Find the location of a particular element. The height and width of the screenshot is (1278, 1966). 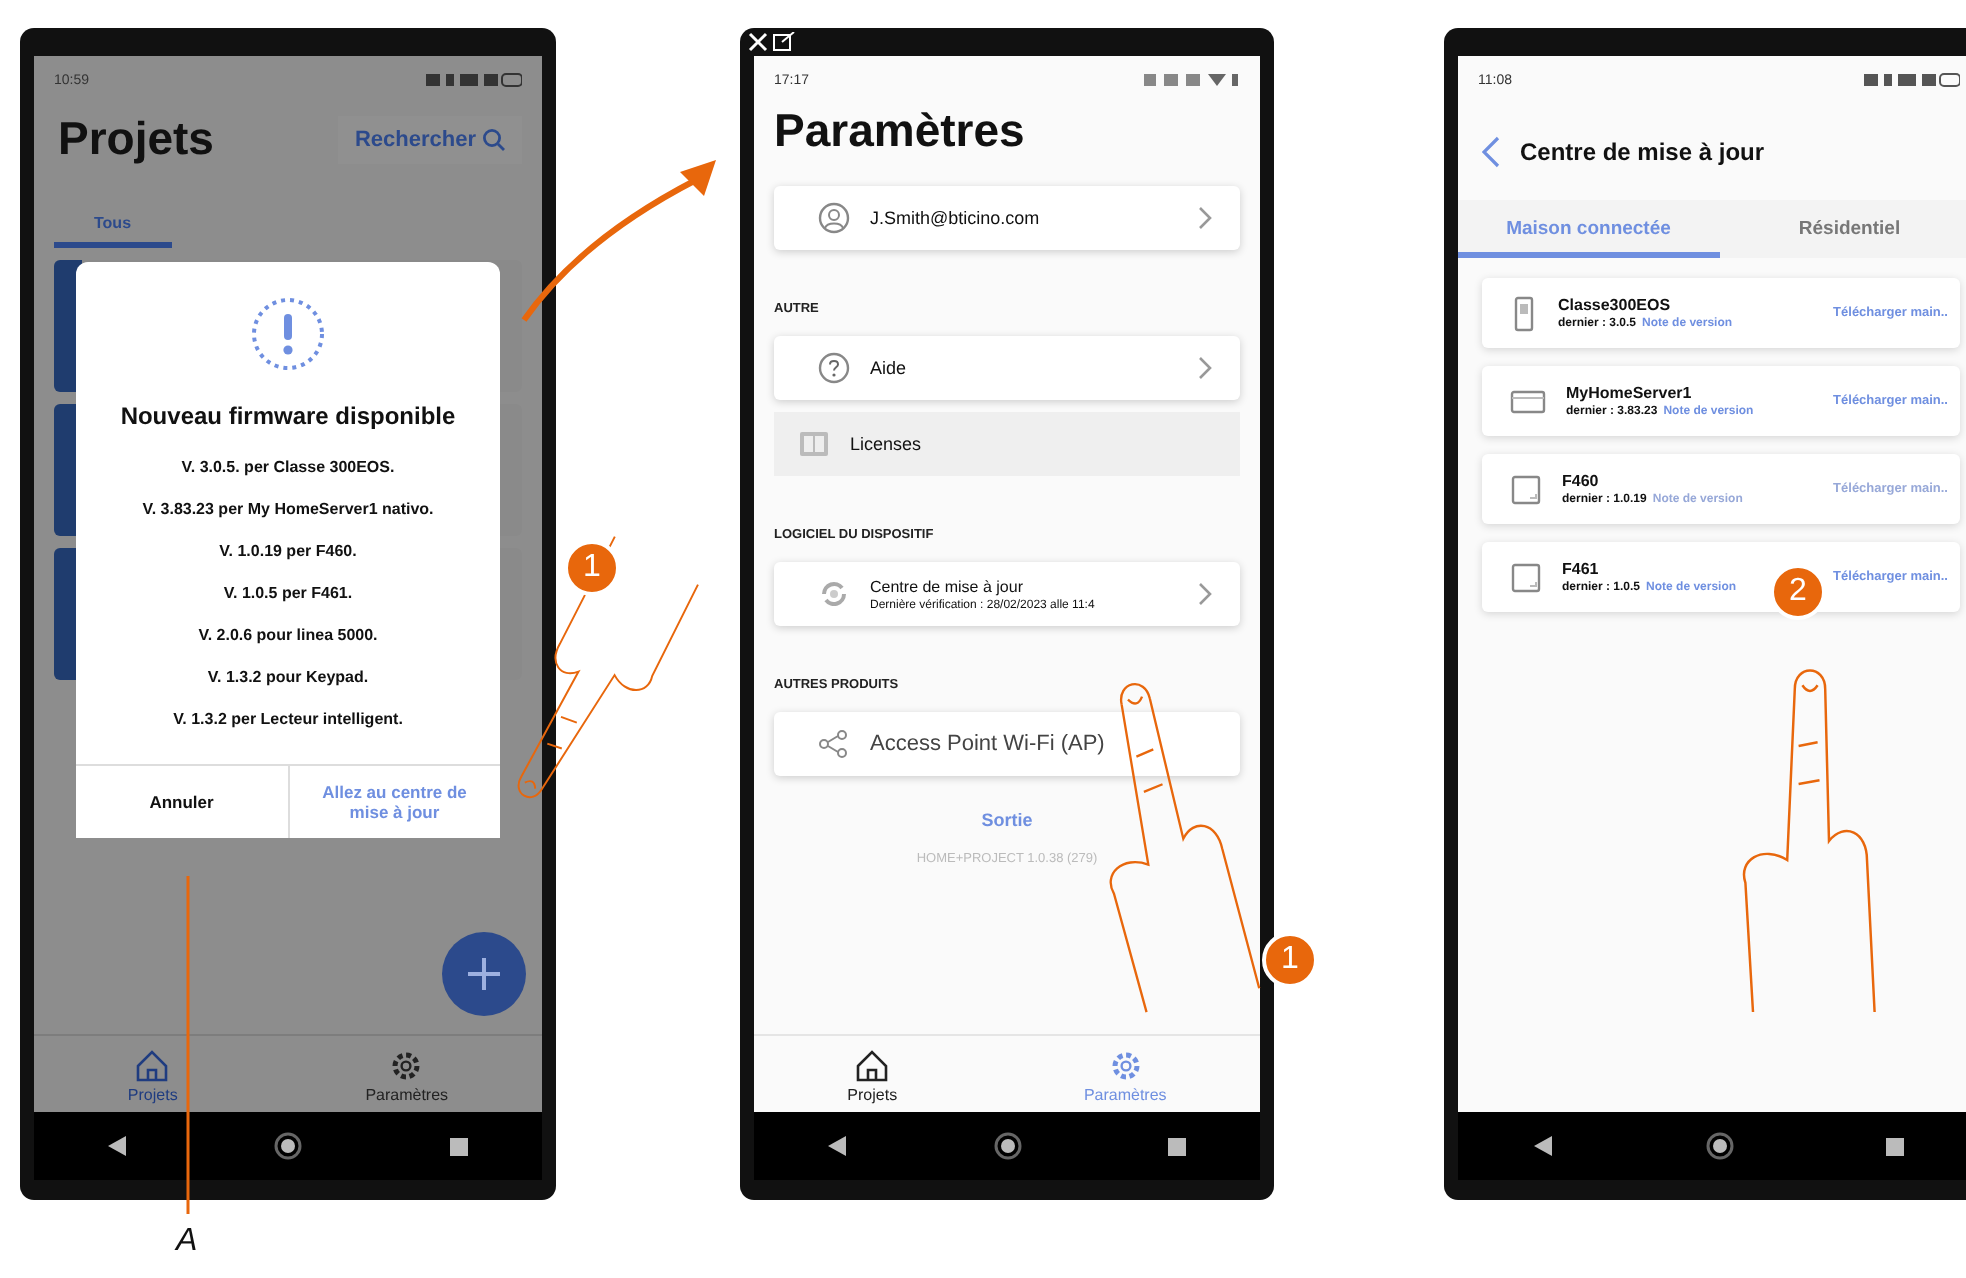

settings-item: J.Smith@bticino.com is located at coordinates (1007, 218).